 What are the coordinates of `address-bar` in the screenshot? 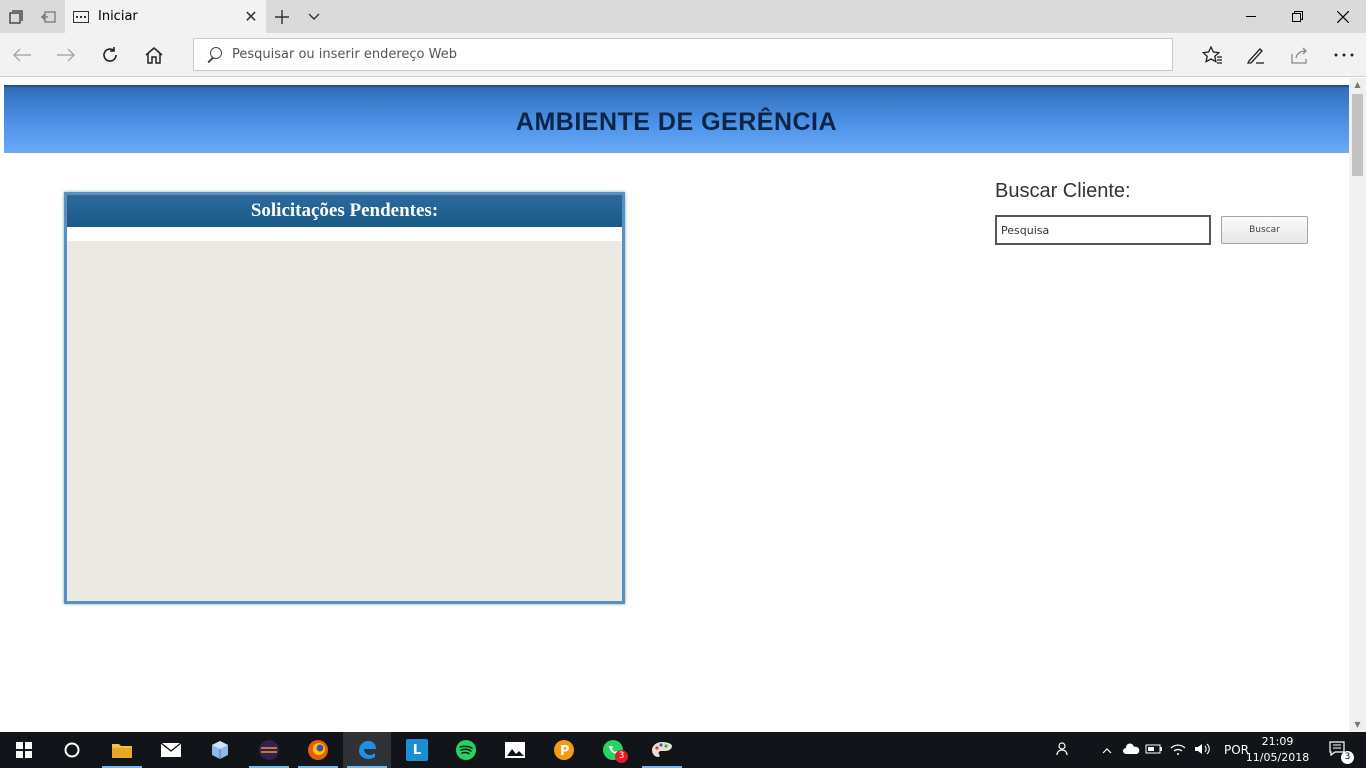 It's located at (683, 54).